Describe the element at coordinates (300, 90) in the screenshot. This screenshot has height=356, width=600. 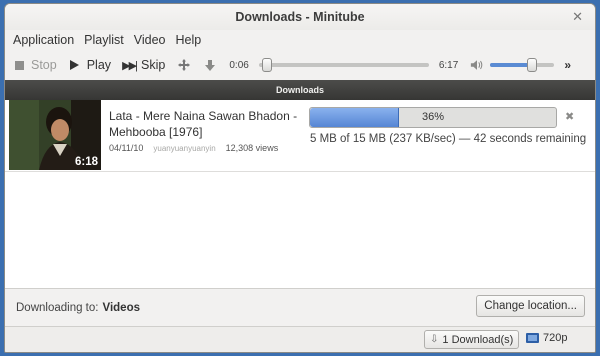
I see `downloads-header: Downloads` at that location.